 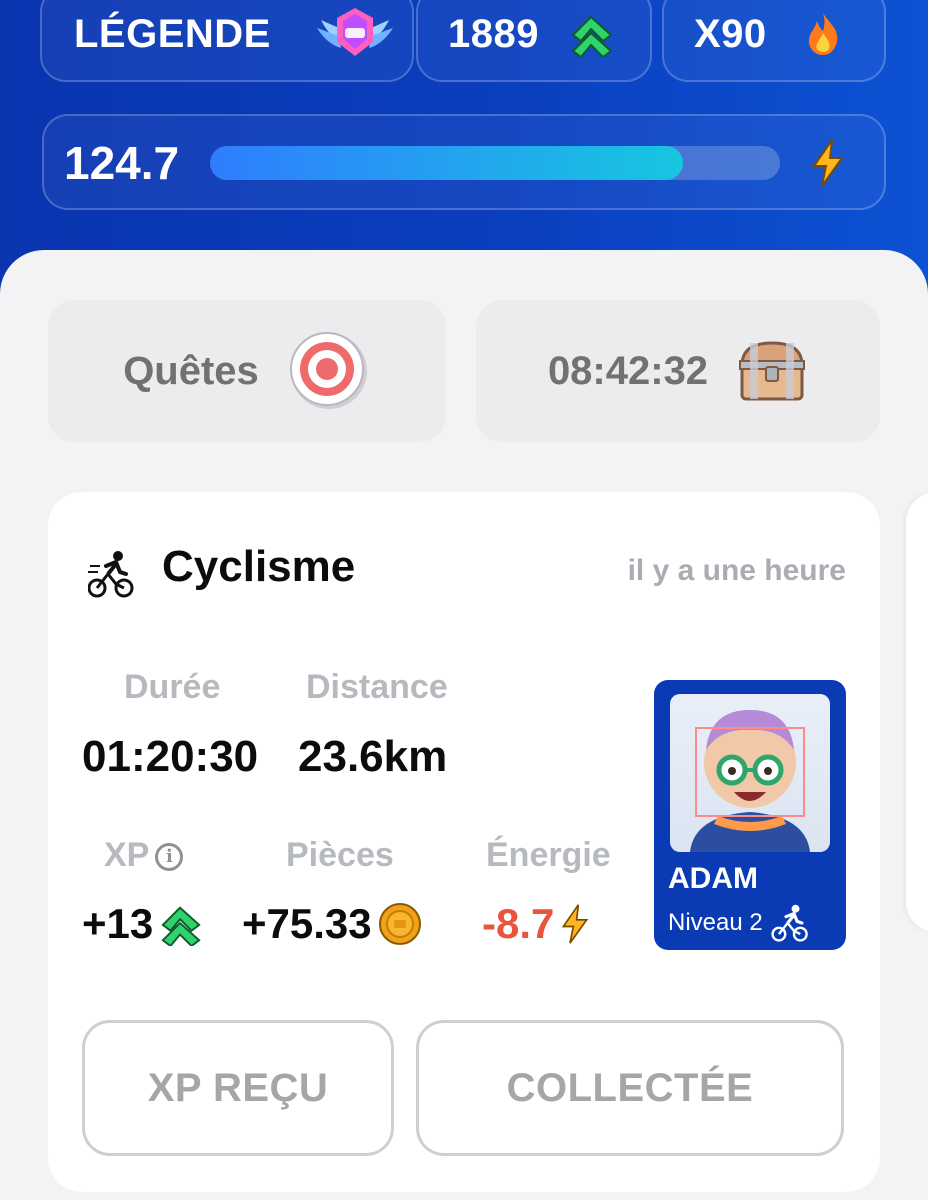 What do you see at coordinates (172, 33) in the screenshot?
I see `rank-label: LÉGENDE` at bounding box center [172, 33].